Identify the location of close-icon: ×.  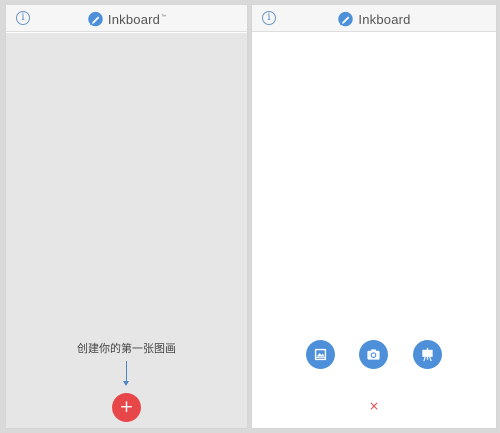
(374, 406).